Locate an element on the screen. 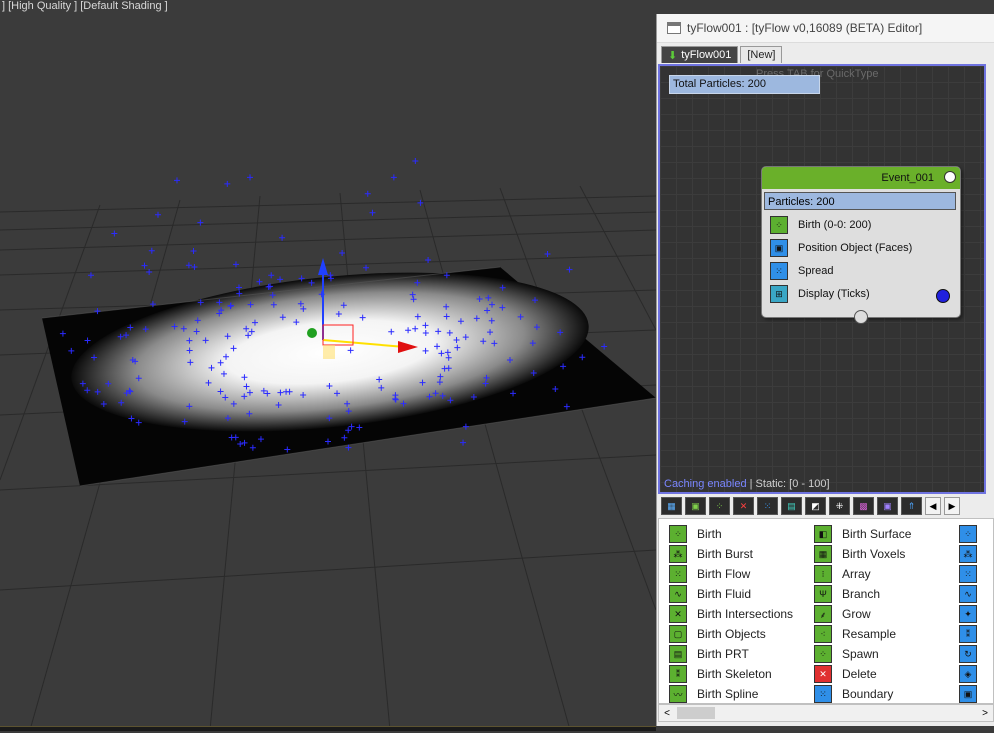 The image size is (994, 733). list-item-partial: ⁂ is located at coordinates (973, 554).